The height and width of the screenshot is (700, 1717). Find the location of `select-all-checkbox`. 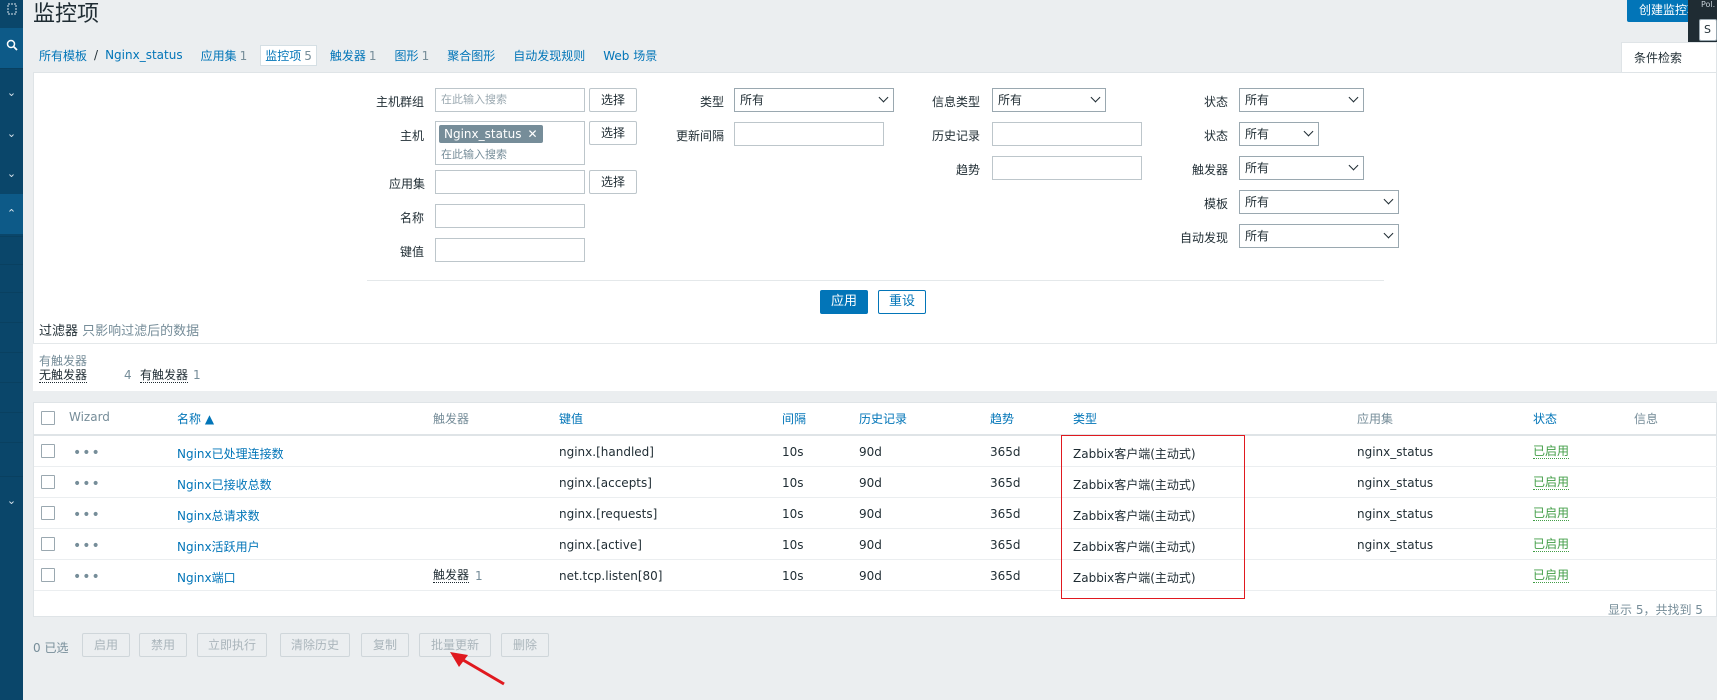

select-all-checkbox is located at coordinates (48, 418).